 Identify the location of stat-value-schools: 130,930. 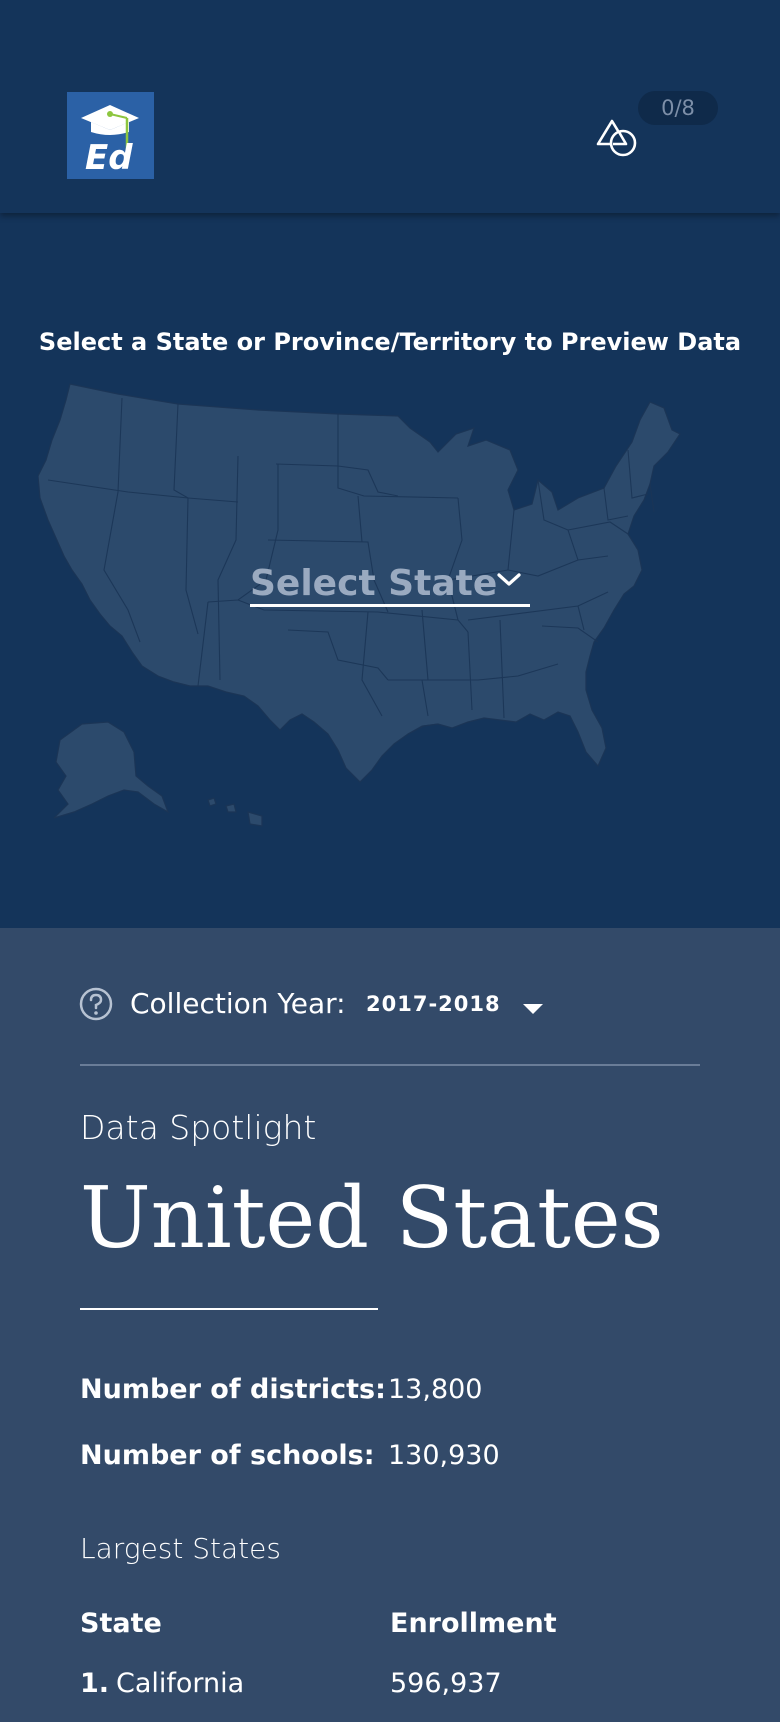
(444, 1455).